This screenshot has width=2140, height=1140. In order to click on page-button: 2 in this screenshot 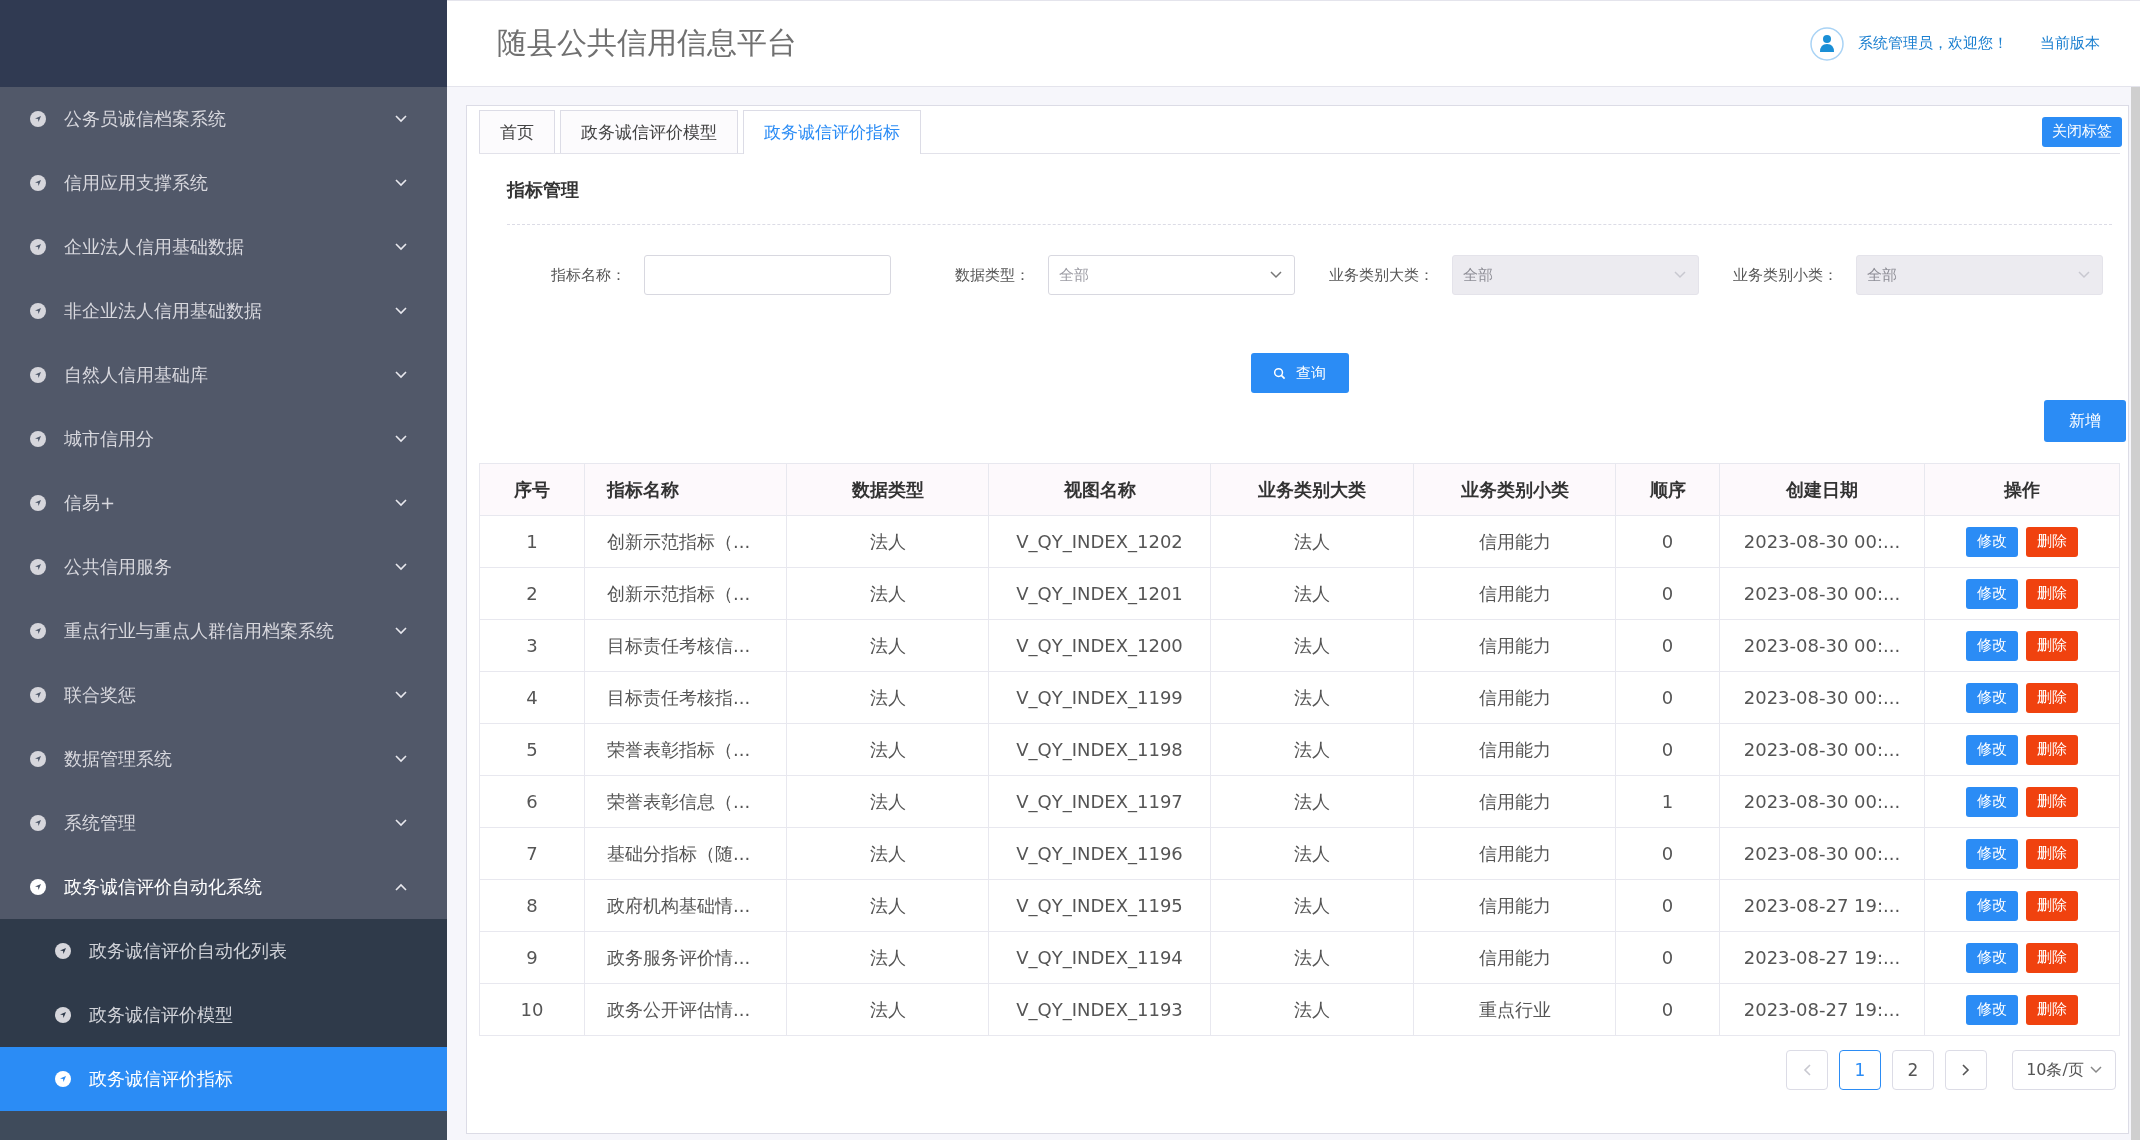, I will do `click(1913, 1070)`.